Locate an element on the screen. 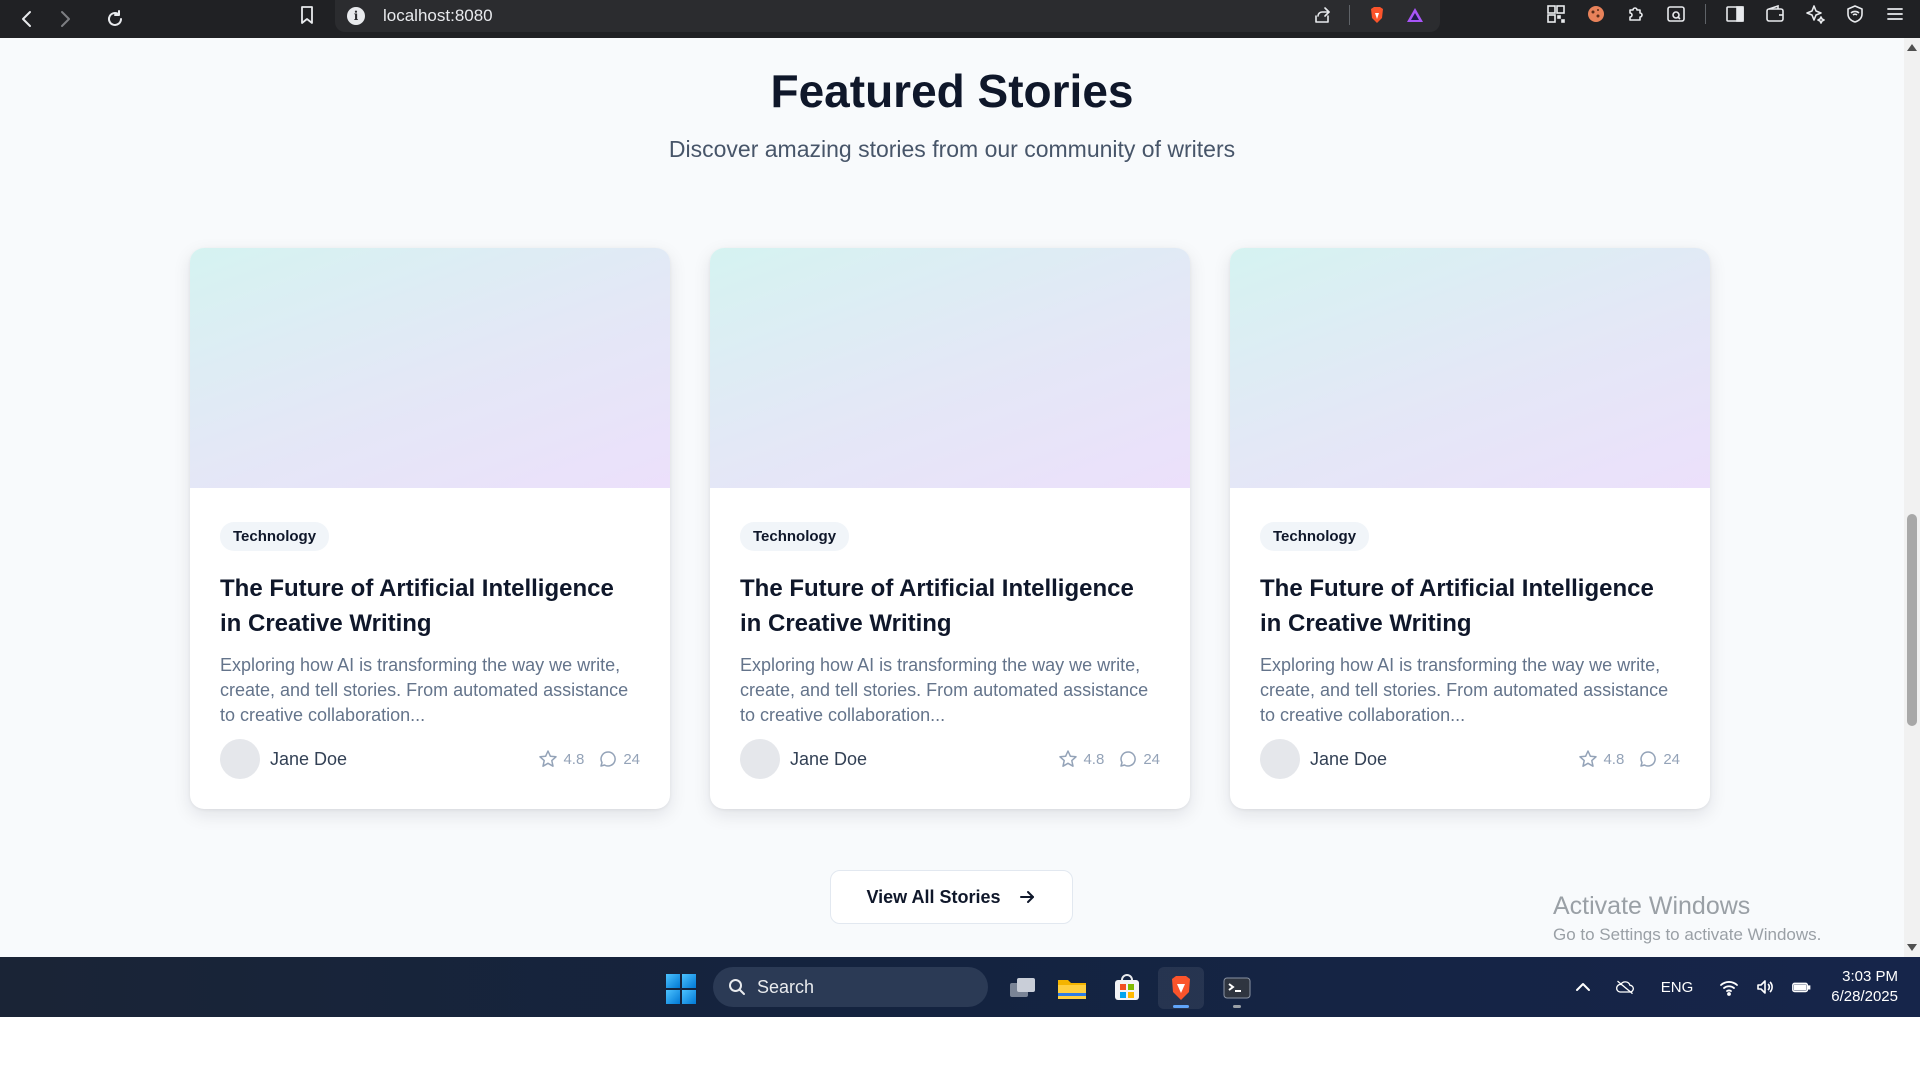 This screenshot has width=1920, height=1080. windows-start-icon is located at coordinates (681, 989).